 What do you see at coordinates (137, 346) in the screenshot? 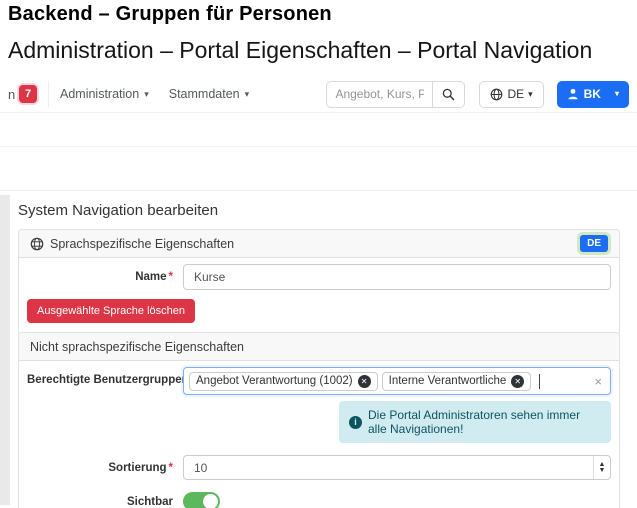
I see `general-card-title: Nicht sprachspezifische Eigenschaften` at bounding box center [137, 346].